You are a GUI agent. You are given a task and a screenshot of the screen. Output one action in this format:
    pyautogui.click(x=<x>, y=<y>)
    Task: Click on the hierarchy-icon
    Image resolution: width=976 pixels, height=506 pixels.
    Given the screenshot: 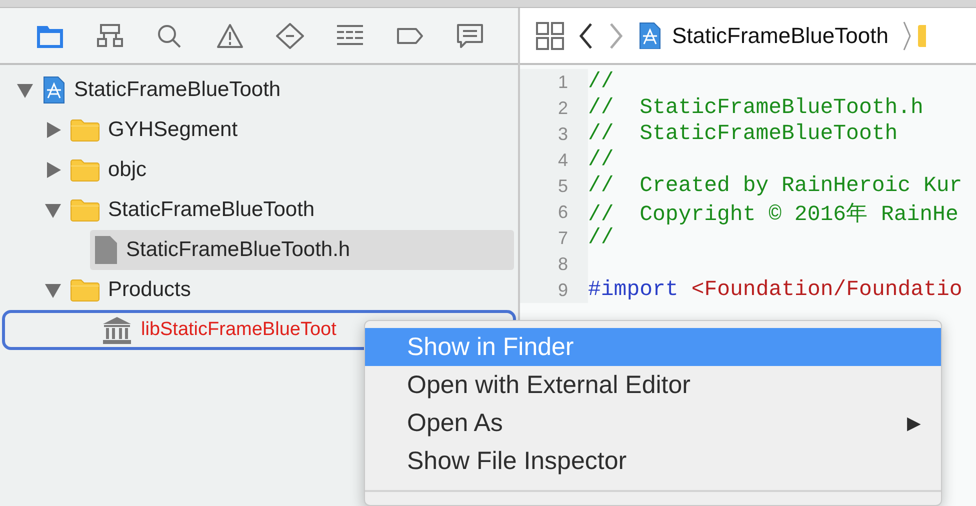 What is the action you would take?
    pyautogui.click(x=110, y=35)
    